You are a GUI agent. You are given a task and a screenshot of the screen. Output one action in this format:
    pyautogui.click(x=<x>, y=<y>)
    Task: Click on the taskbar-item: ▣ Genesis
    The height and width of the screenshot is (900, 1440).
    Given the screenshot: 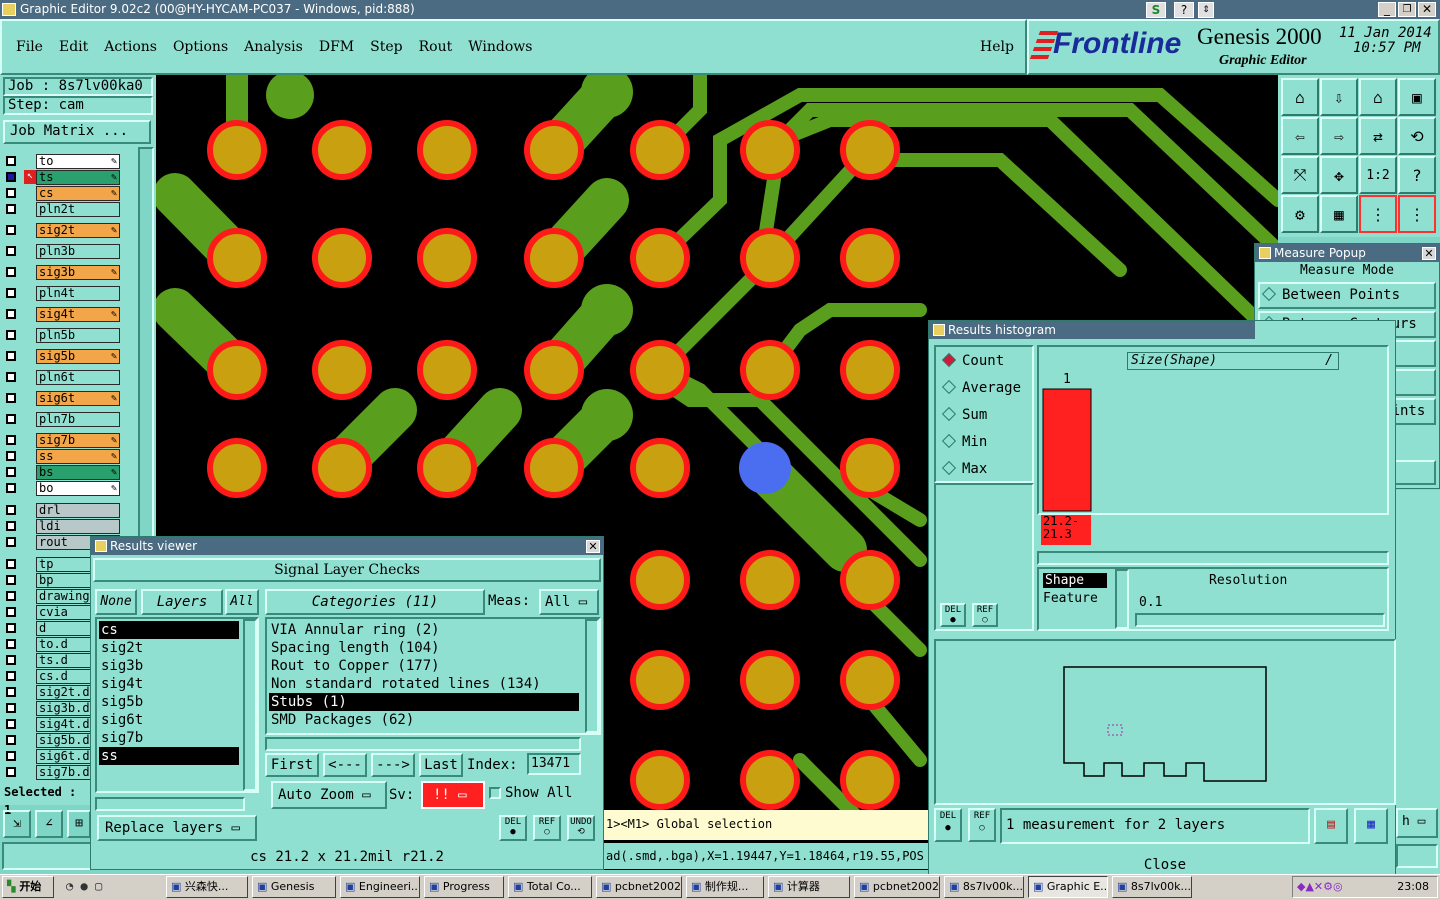 What is the action you would take?
    pyautogui.click(x=294, y=887)
    